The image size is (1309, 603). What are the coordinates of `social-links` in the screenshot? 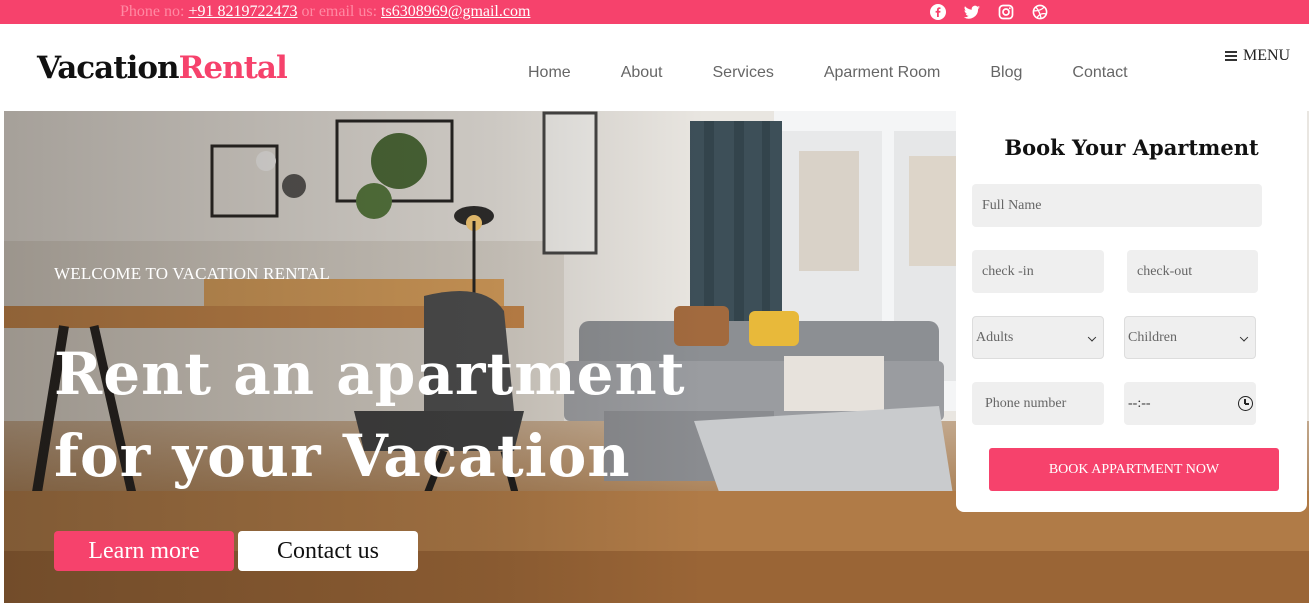 It's located at (989, 12).